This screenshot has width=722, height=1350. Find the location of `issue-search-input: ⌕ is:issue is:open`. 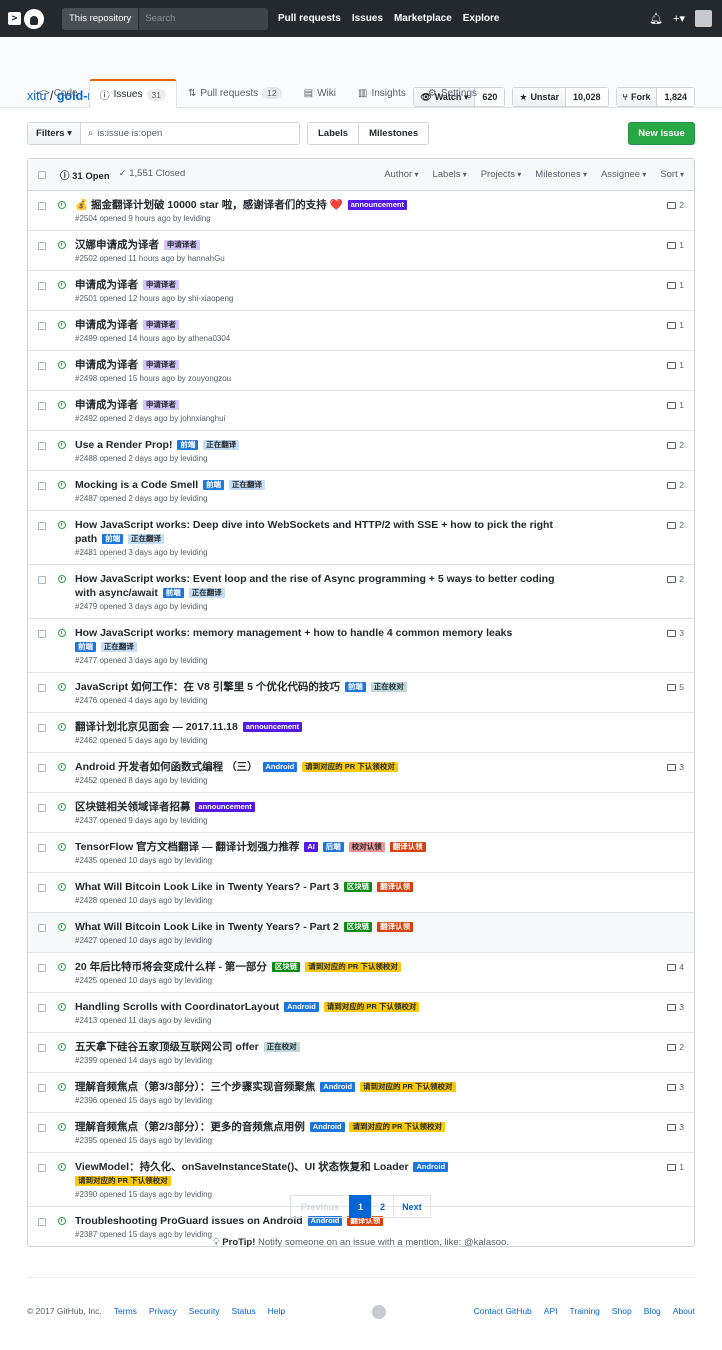

issue-search-input: ⌕ is:issue is:open is located at coordinates (190, 133).